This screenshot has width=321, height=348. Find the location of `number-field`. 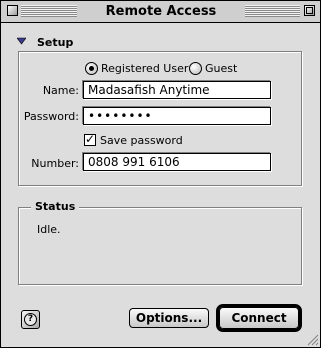

number-field is located at coordinates (177, 162).